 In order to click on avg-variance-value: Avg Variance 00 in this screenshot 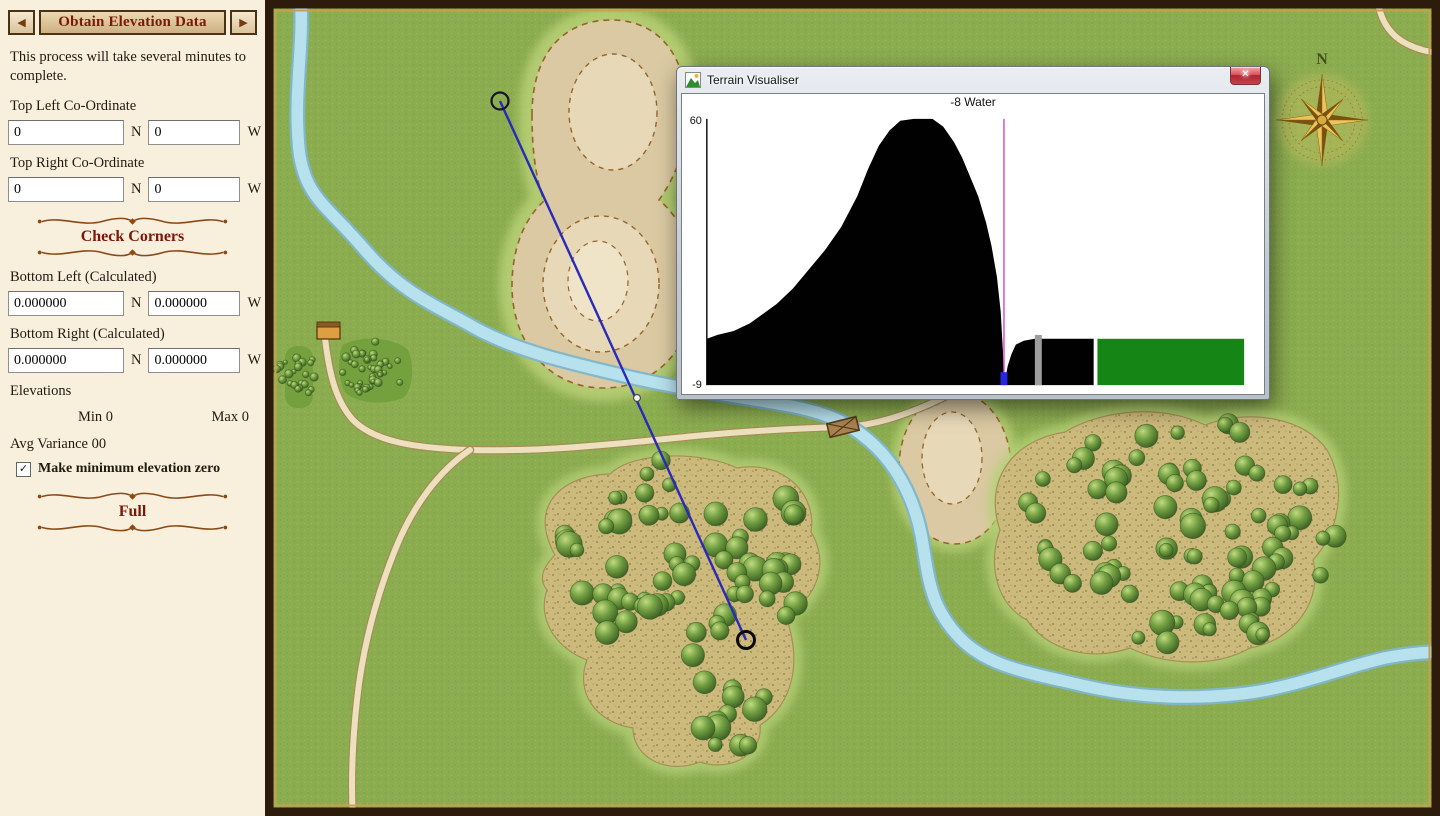, I will do `click(58, 444)`.